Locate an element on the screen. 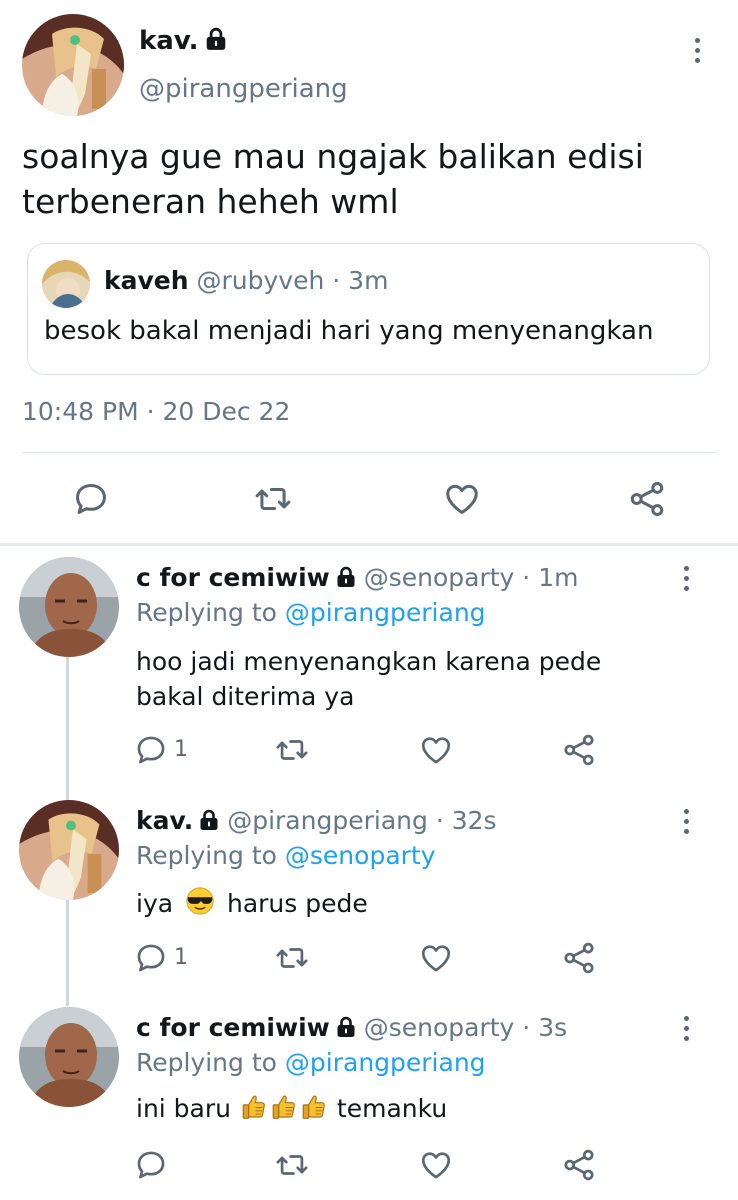 This screenshot has width=738, height=1200. quote-time: 3m is located at coordinates (368, 280).